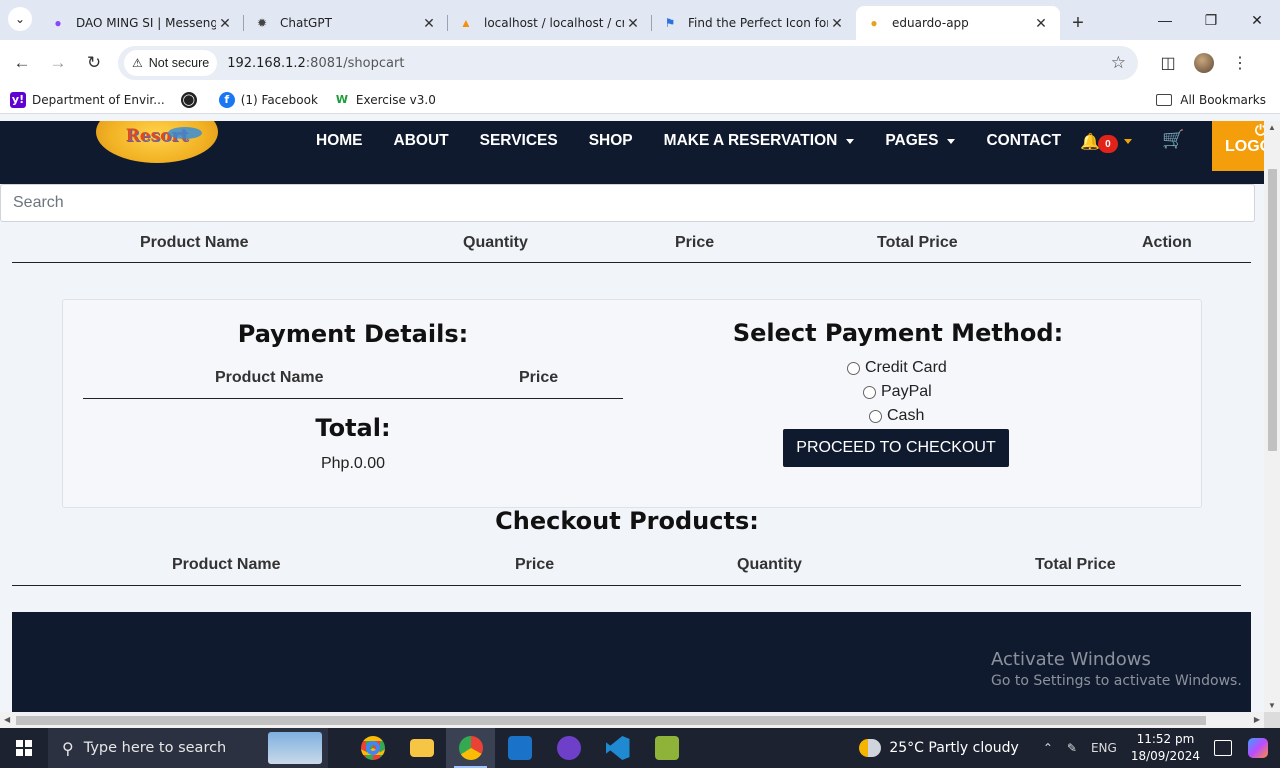 The width and height of the screenshot is (1280, 768). Describe the element at coordinates (38, 202) in the screenshot. I see `search-placeholder: Search` at that location.